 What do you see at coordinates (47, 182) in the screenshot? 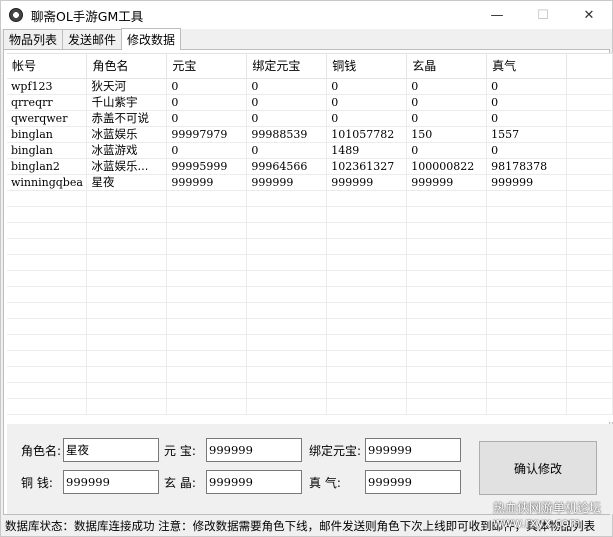
I see `cell-account: winningqbea` at bounding box center [47, 182].